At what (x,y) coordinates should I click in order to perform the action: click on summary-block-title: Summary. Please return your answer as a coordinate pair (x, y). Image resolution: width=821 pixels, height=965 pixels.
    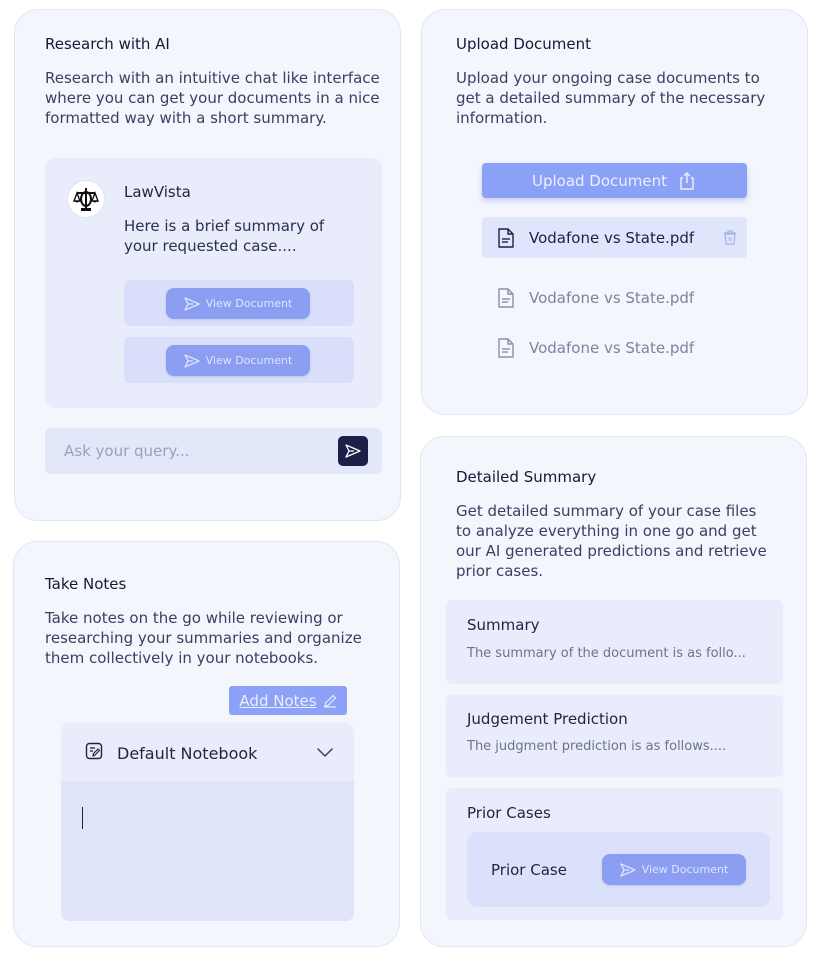
    Looking at the image, I should click on (503, 625).